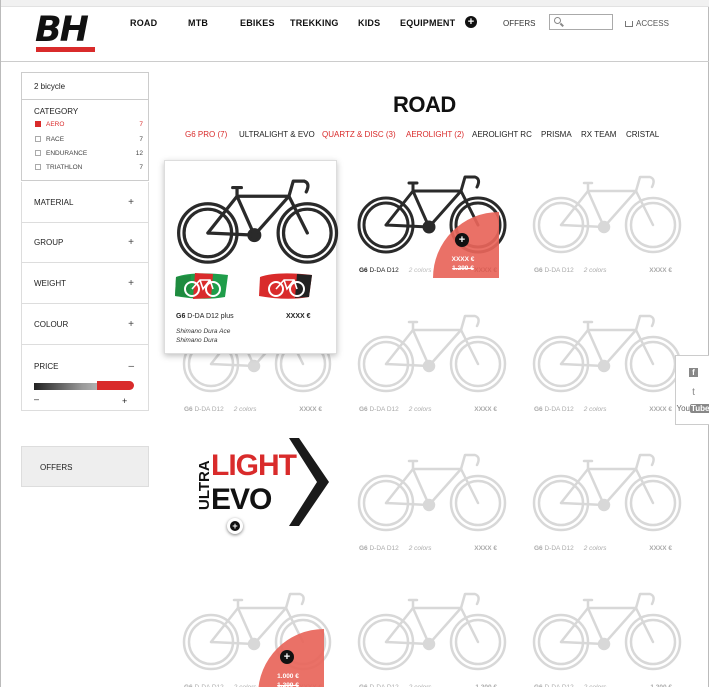  I want to click on access-link: ACCESS, so click(647, 23).